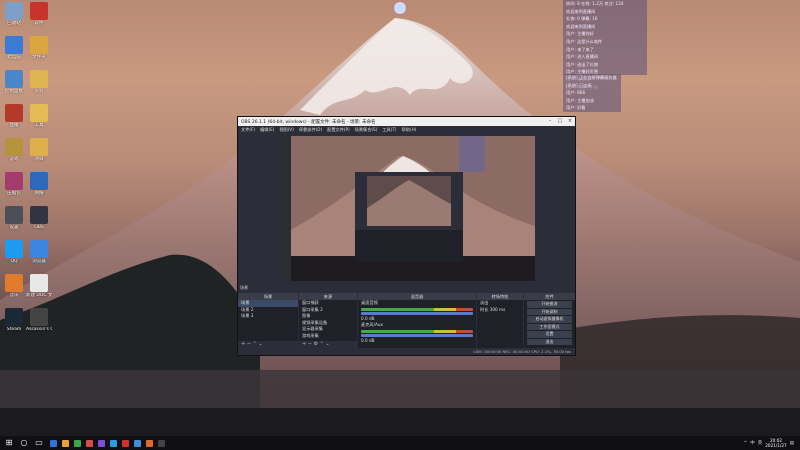  What do you see at coordinates (752, 443) in the screenshot?
I see `ime-indicator: 中` at bounding box center [752, 443].